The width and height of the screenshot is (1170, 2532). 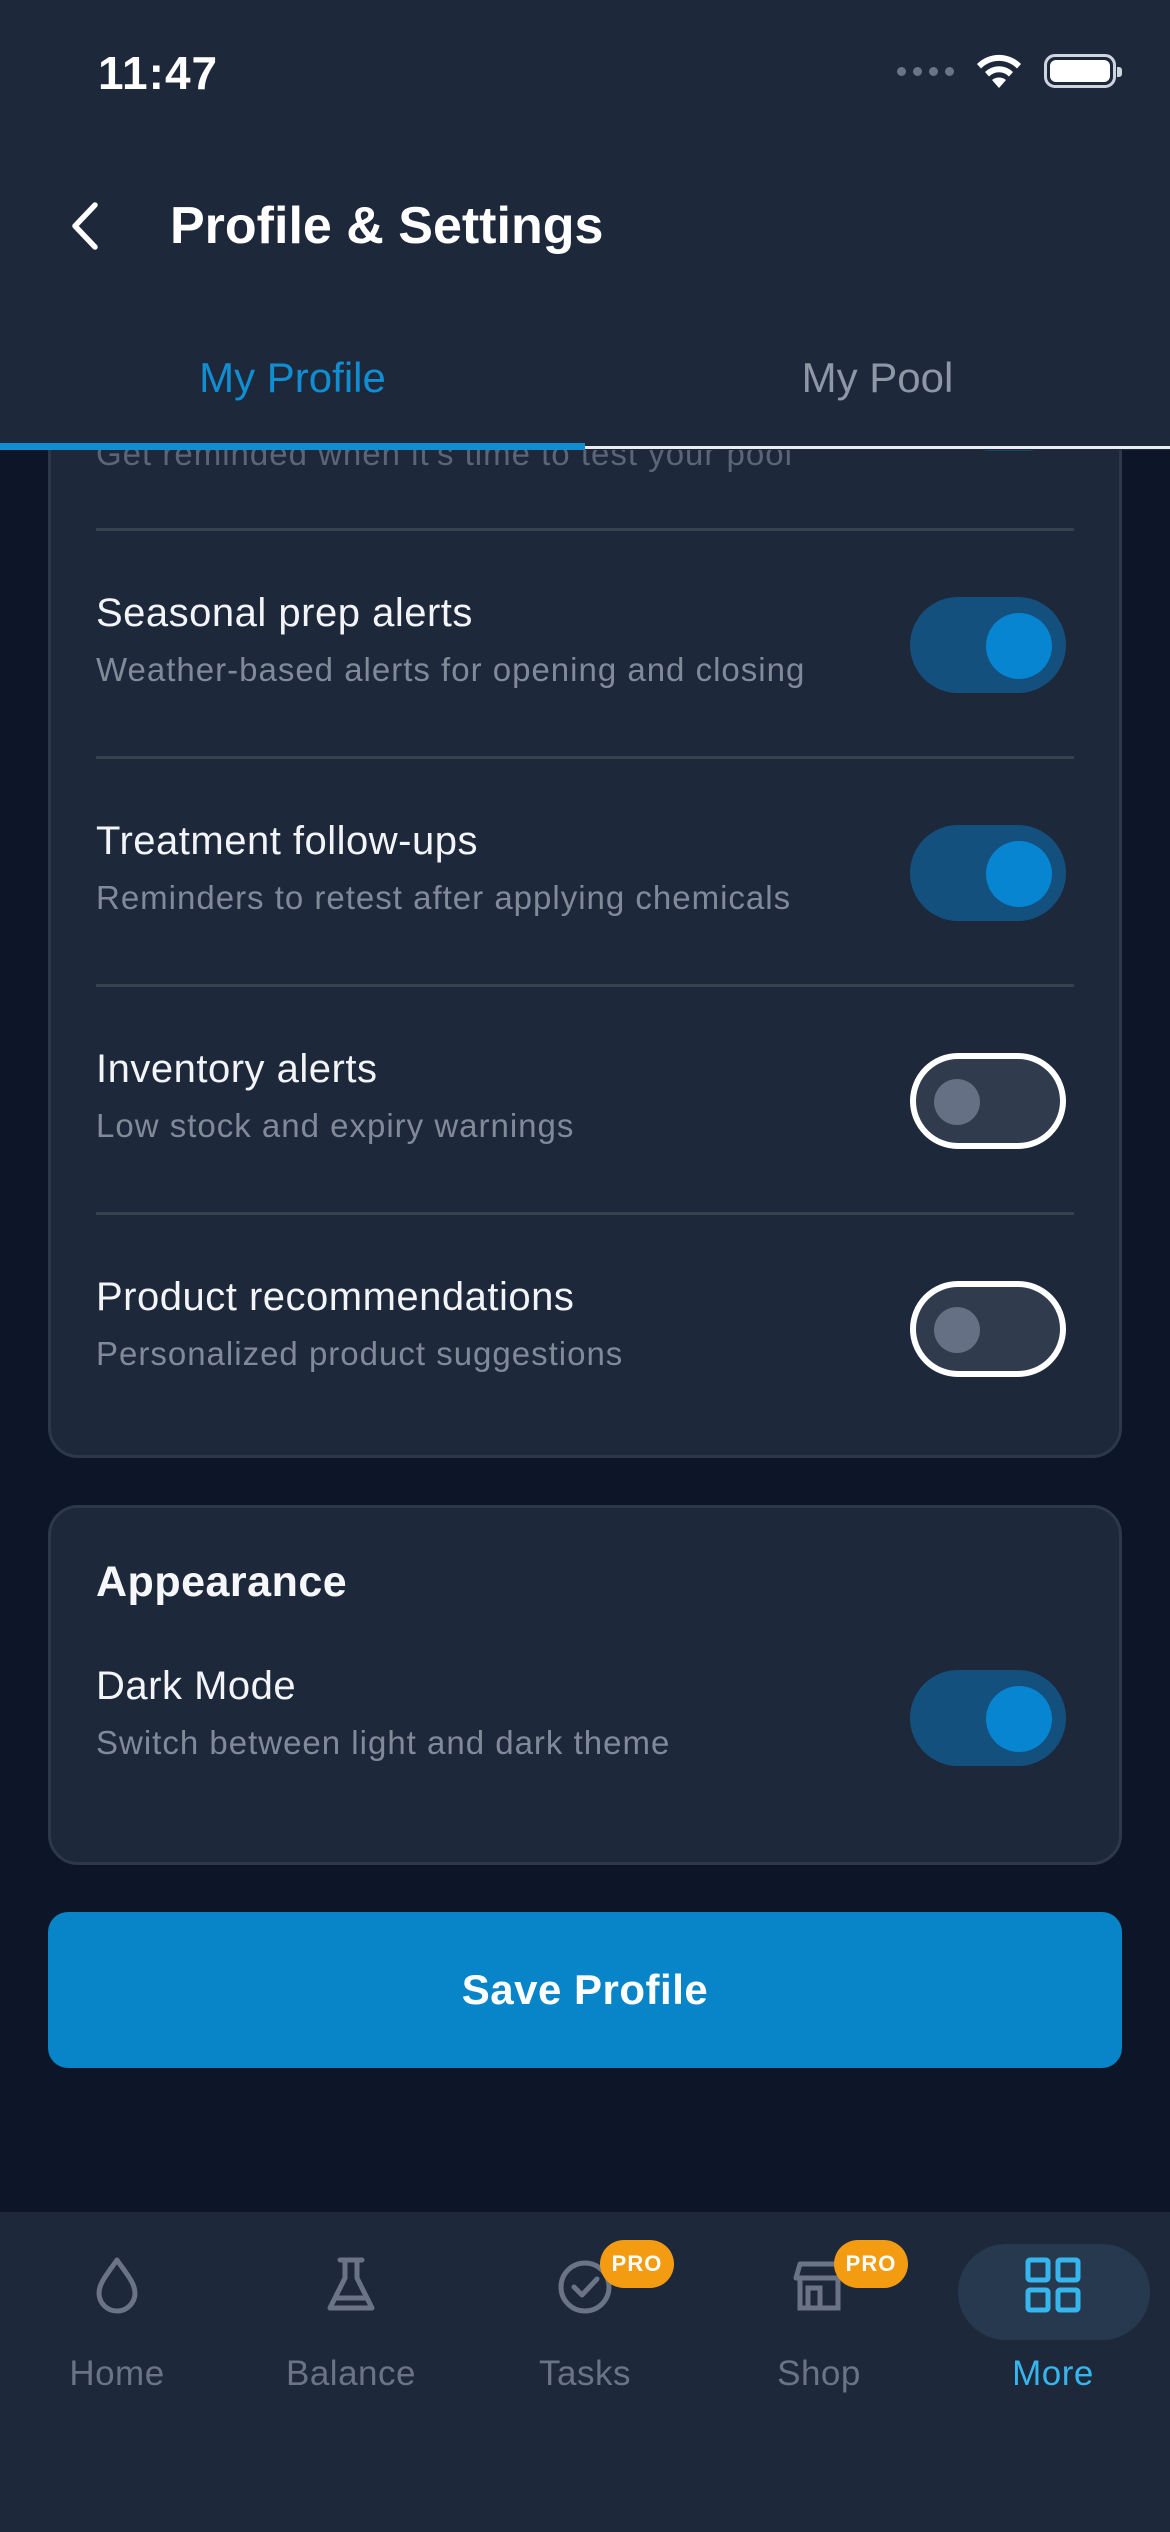 What do you see at coordinates (351, 2284) in the screenshot?
I see `flask-icon` at bounding box center [351, 2284].